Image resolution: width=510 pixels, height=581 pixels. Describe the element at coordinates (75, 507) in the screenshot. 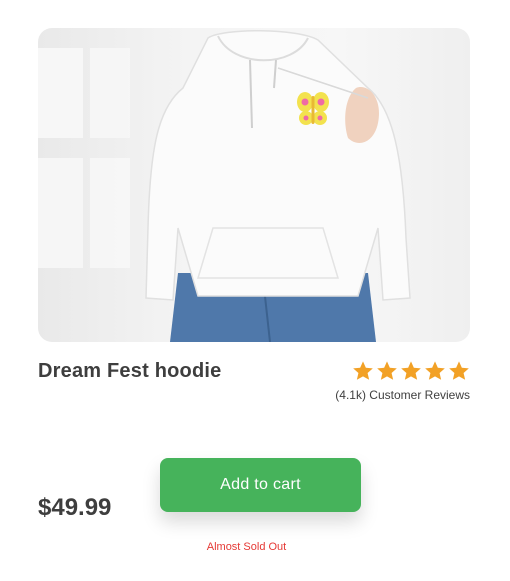

I see `product-price: $49.99` at that location.